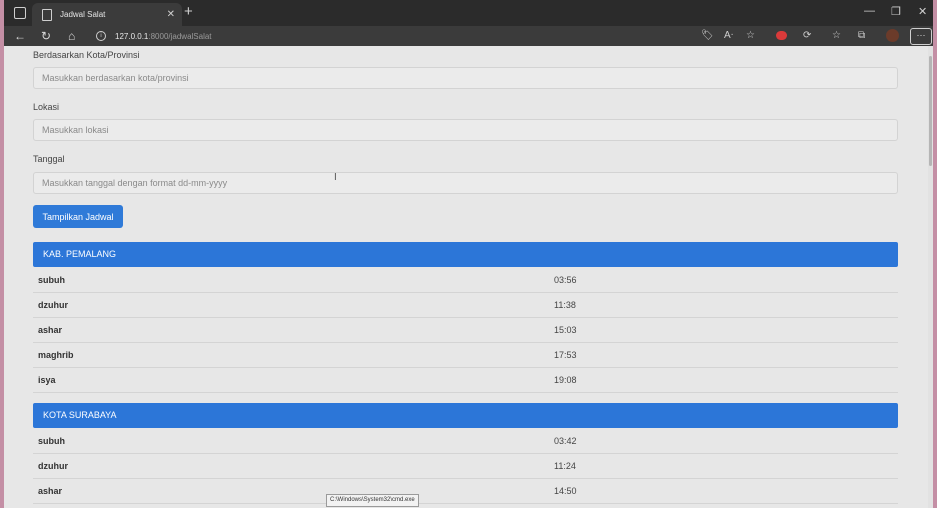 The image size is (937, 508). Describe the element at coordinates (565, 330) in the screenshot. I see `prayer-time: 15:03` at that location.